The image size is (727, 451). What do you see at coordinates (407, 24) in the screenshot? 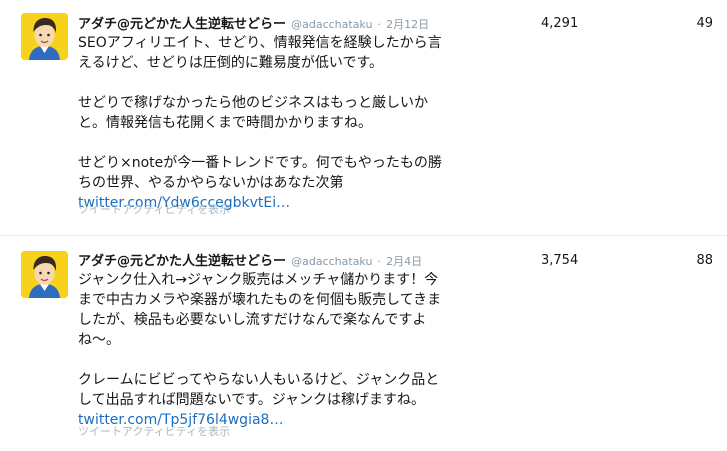
I see `tweet-date: 2月12日` at bounding box center [407, 24].